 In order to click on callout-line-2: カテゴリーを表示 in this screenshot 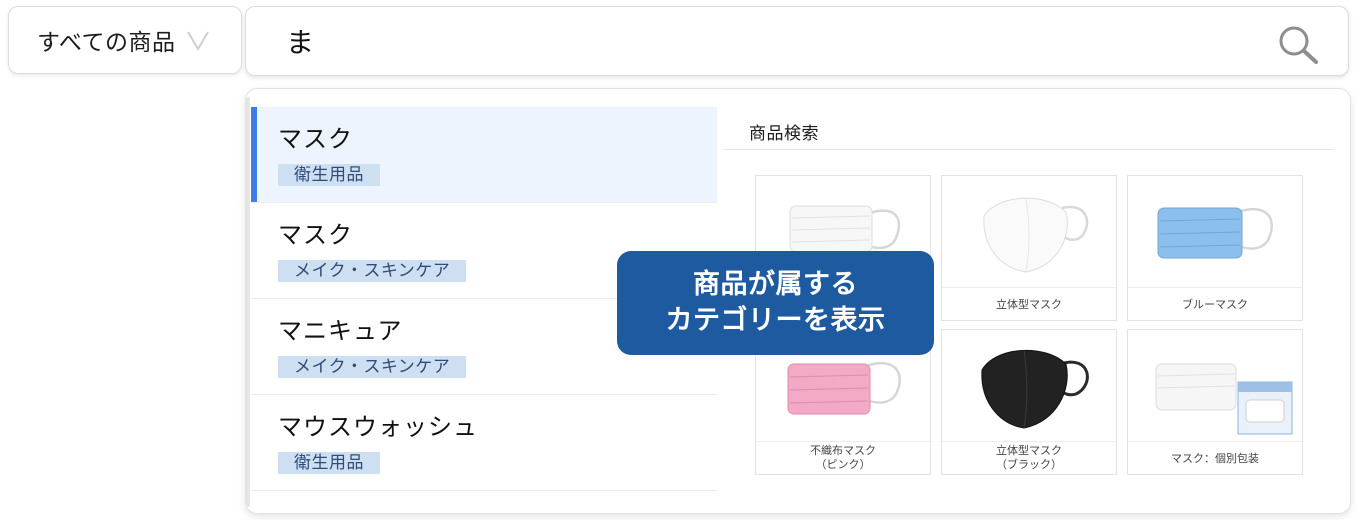, I will do `click(775, 320)`.